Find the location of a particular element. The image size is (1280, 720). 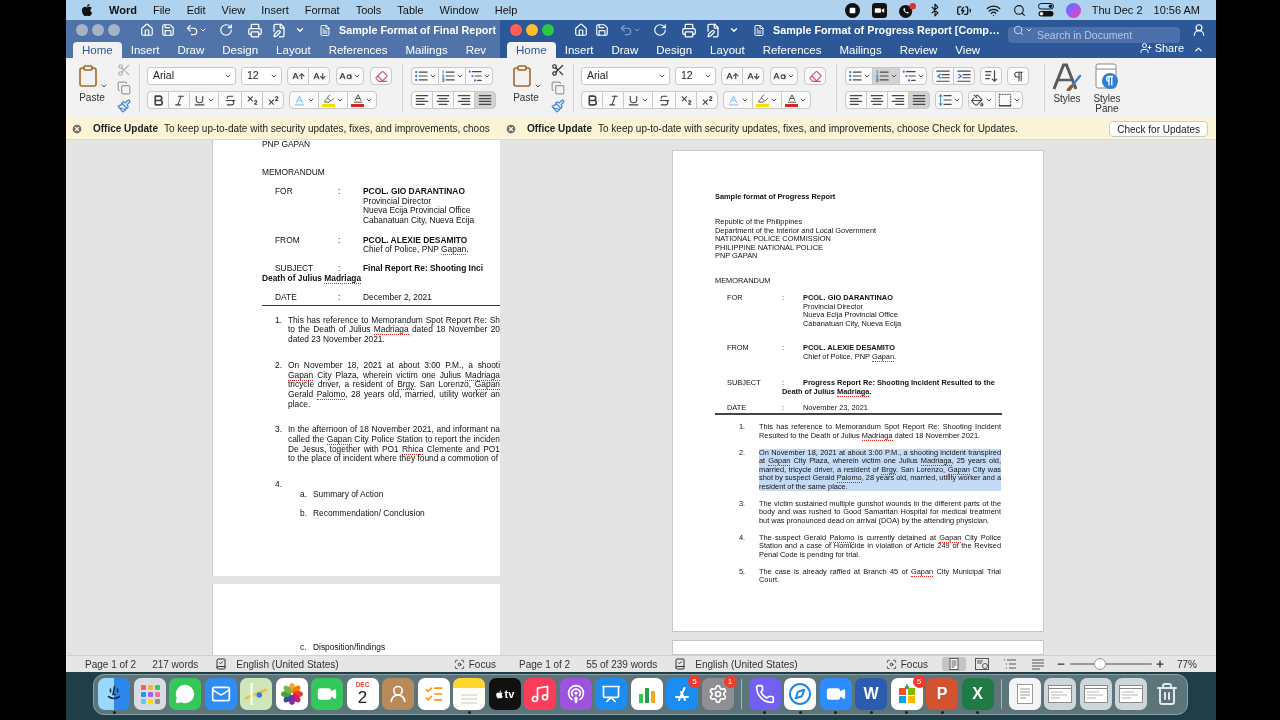

toggle-switches-icon is located at coordinates (1045, 10).